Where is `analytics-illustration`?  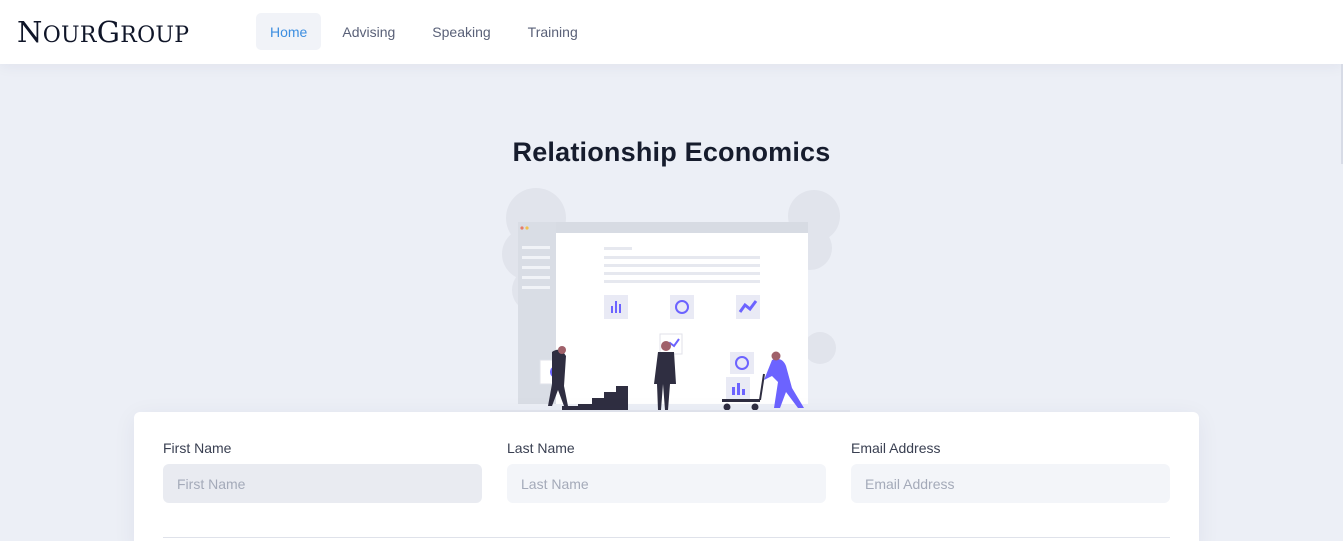 analytics-illustration is located at coordinates (670, 300).